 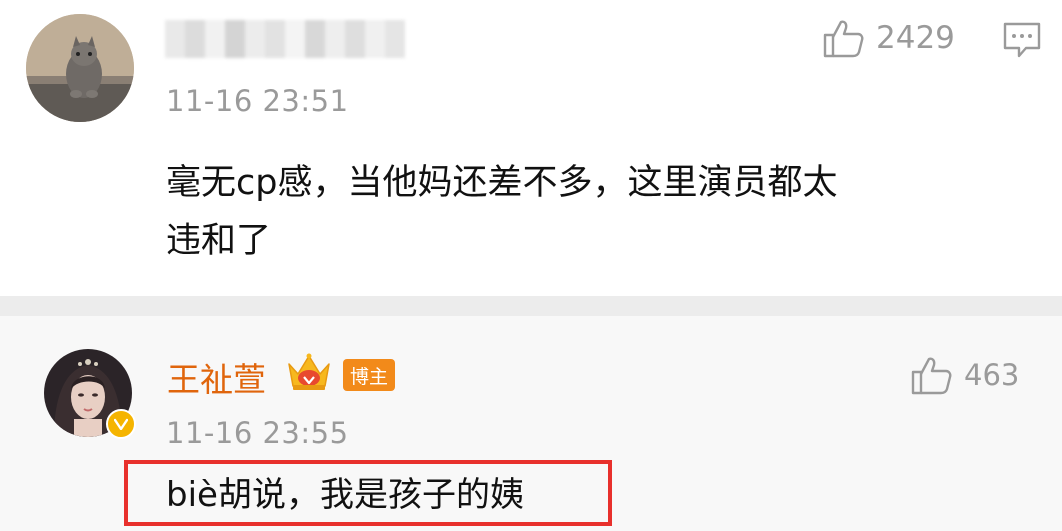 I want to click on highlight-box, so click(x=368, y=493).